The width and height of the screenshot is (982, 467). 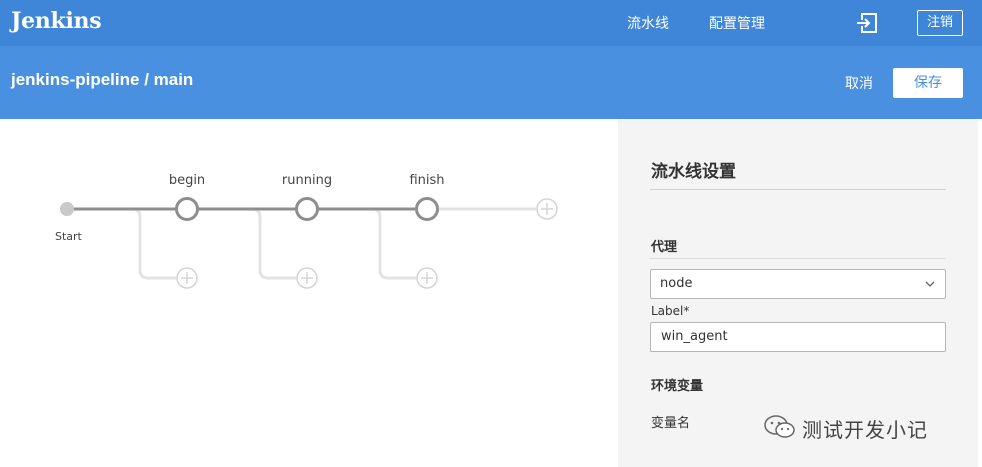 What do you see at coordinates (307, 209) in the screenshot?
I see `stage-node-running` at bounding box center [307, 209].